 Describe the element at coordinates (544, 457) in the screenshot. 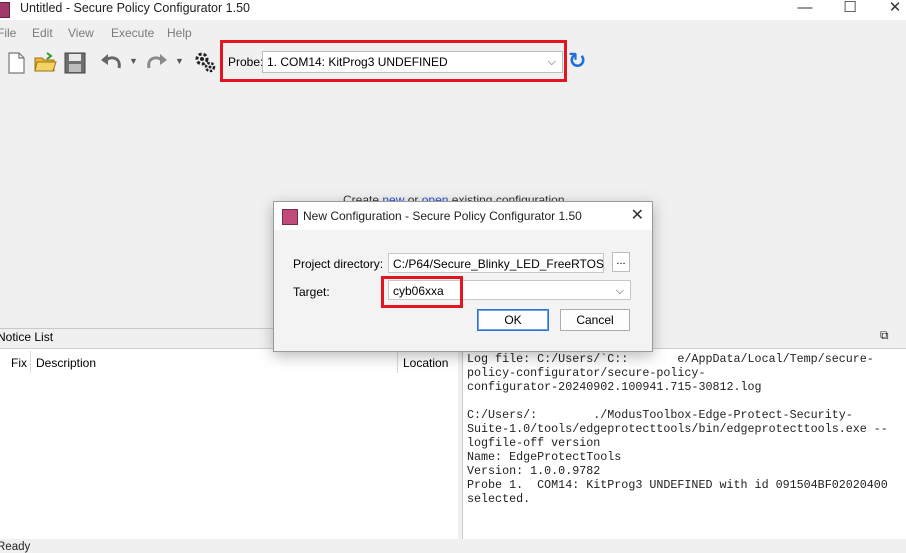

I see `log-line: Name: EdgeProtectTools` at that location.